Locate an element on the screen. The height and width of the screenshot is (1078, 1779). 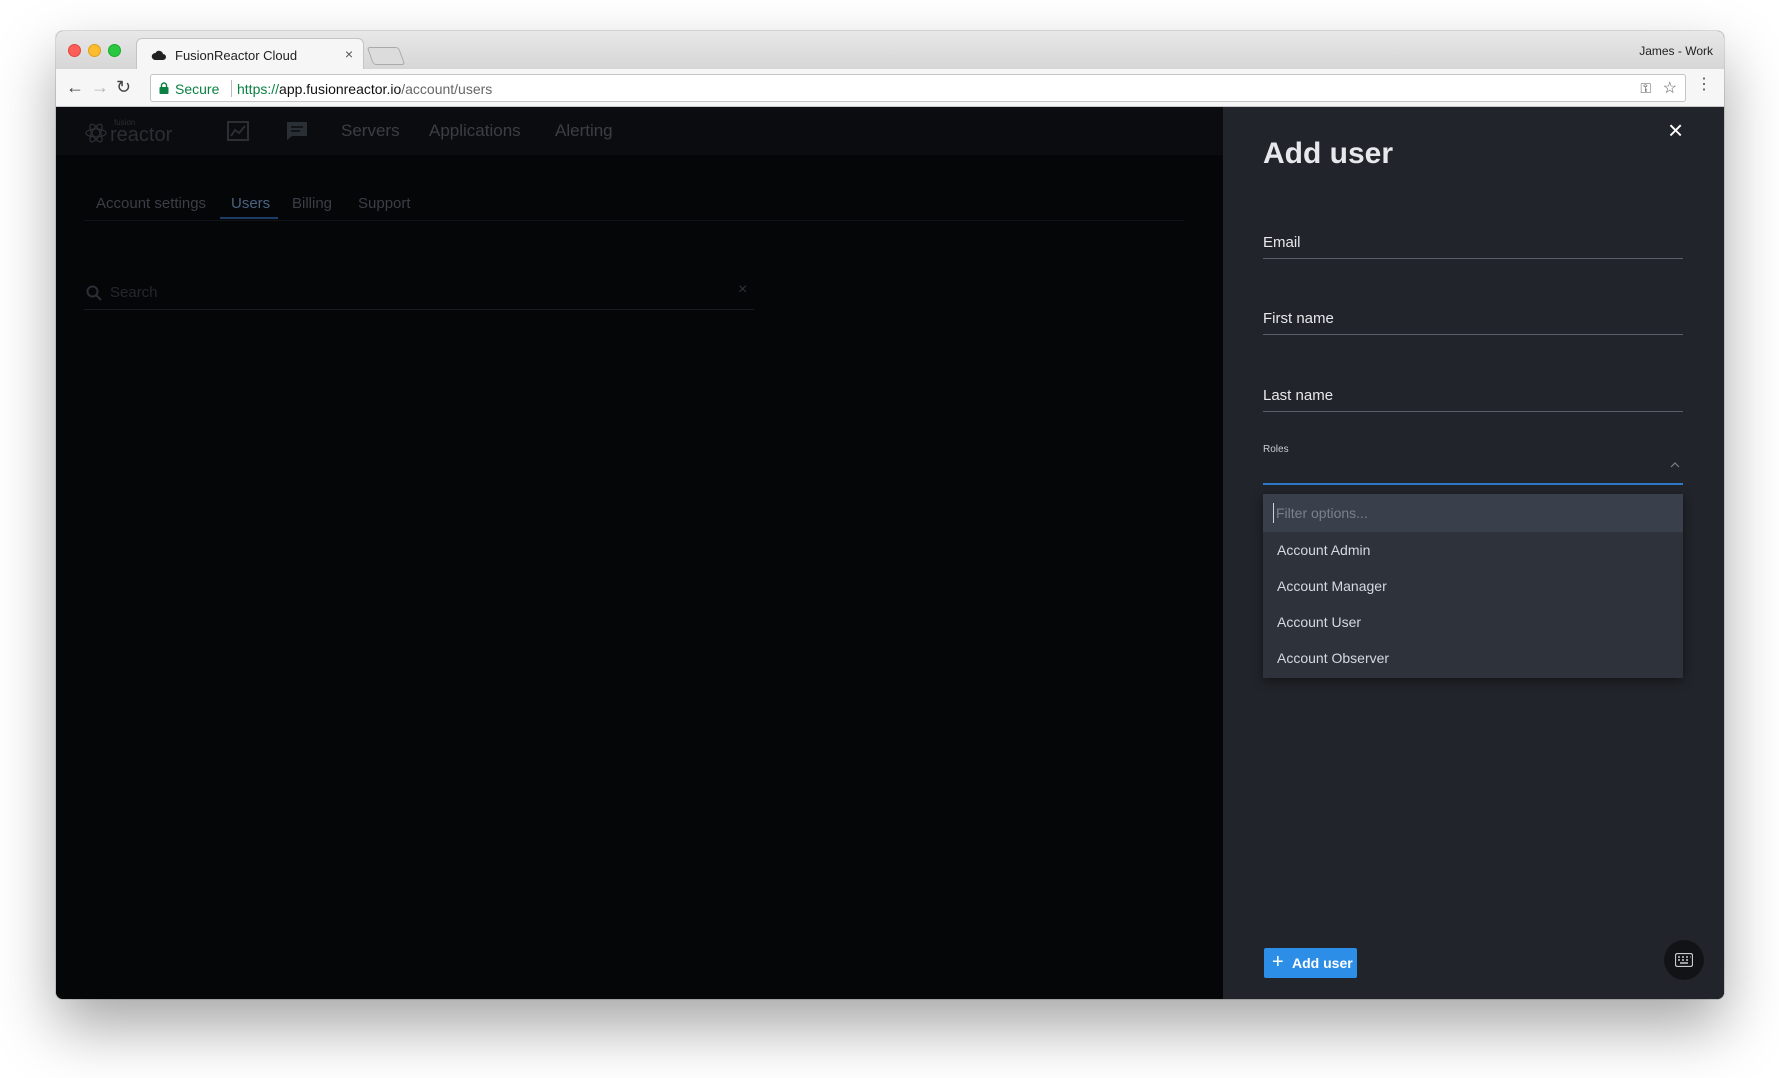
star-icon: ☆ is located at coordinates (1670, 88).